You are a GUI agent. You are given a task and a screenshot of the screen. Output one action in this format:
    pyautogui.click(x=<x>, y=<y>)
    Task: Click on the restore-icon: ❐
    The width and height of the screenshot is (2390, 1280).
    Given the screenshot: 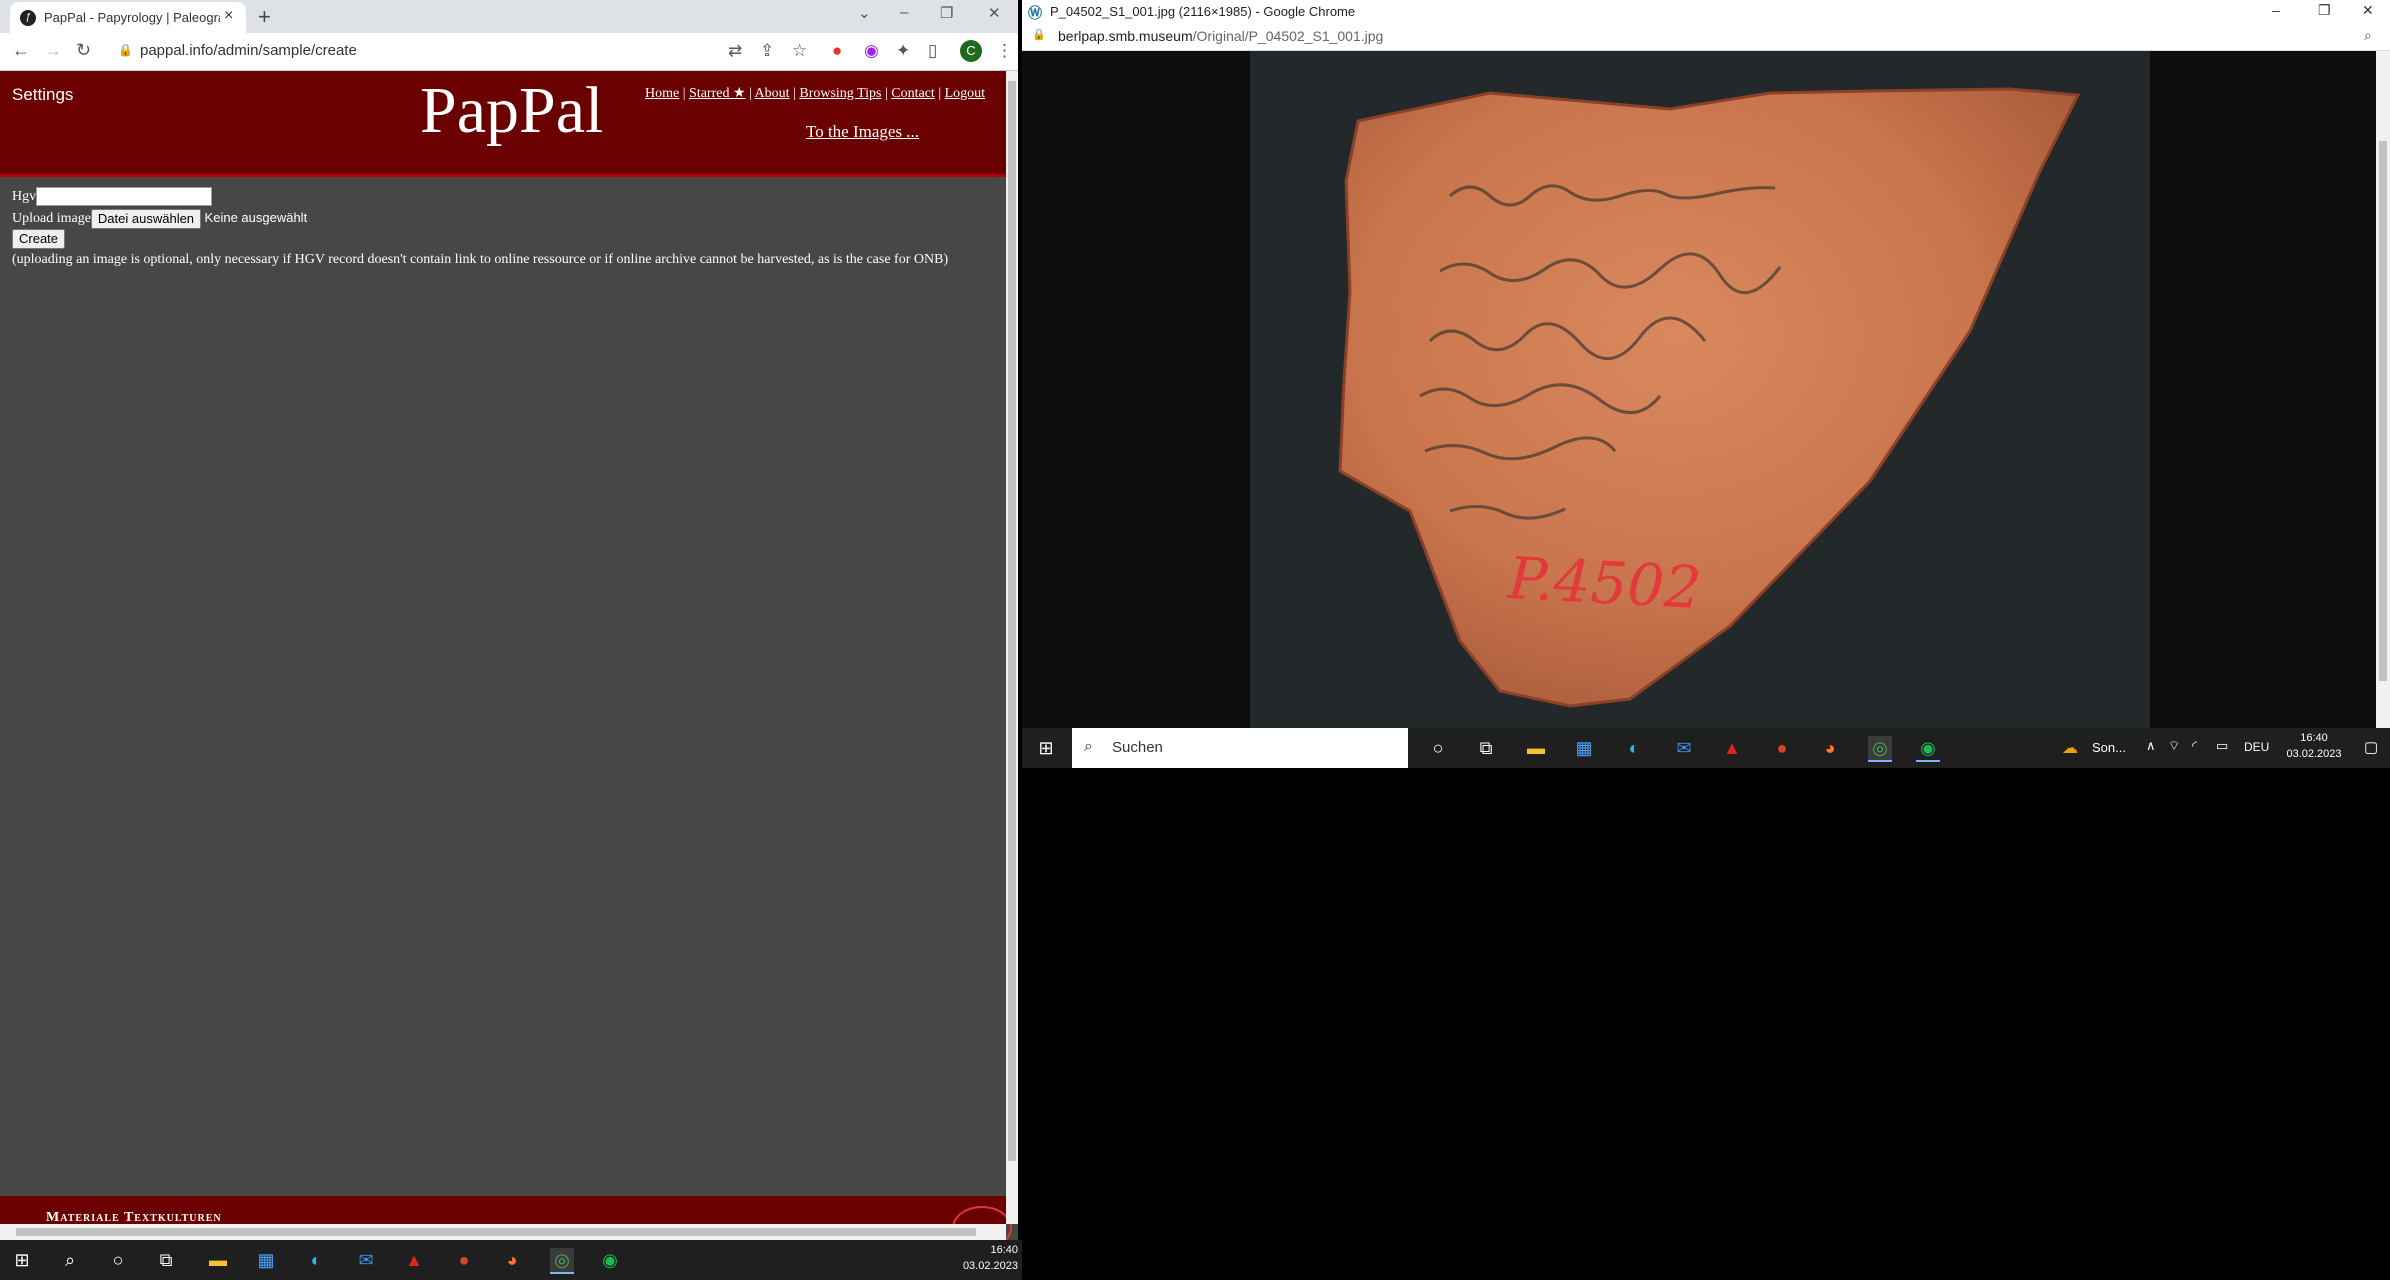 What is the action you would take?
    pyautogui.click(x=946, y=13)
    